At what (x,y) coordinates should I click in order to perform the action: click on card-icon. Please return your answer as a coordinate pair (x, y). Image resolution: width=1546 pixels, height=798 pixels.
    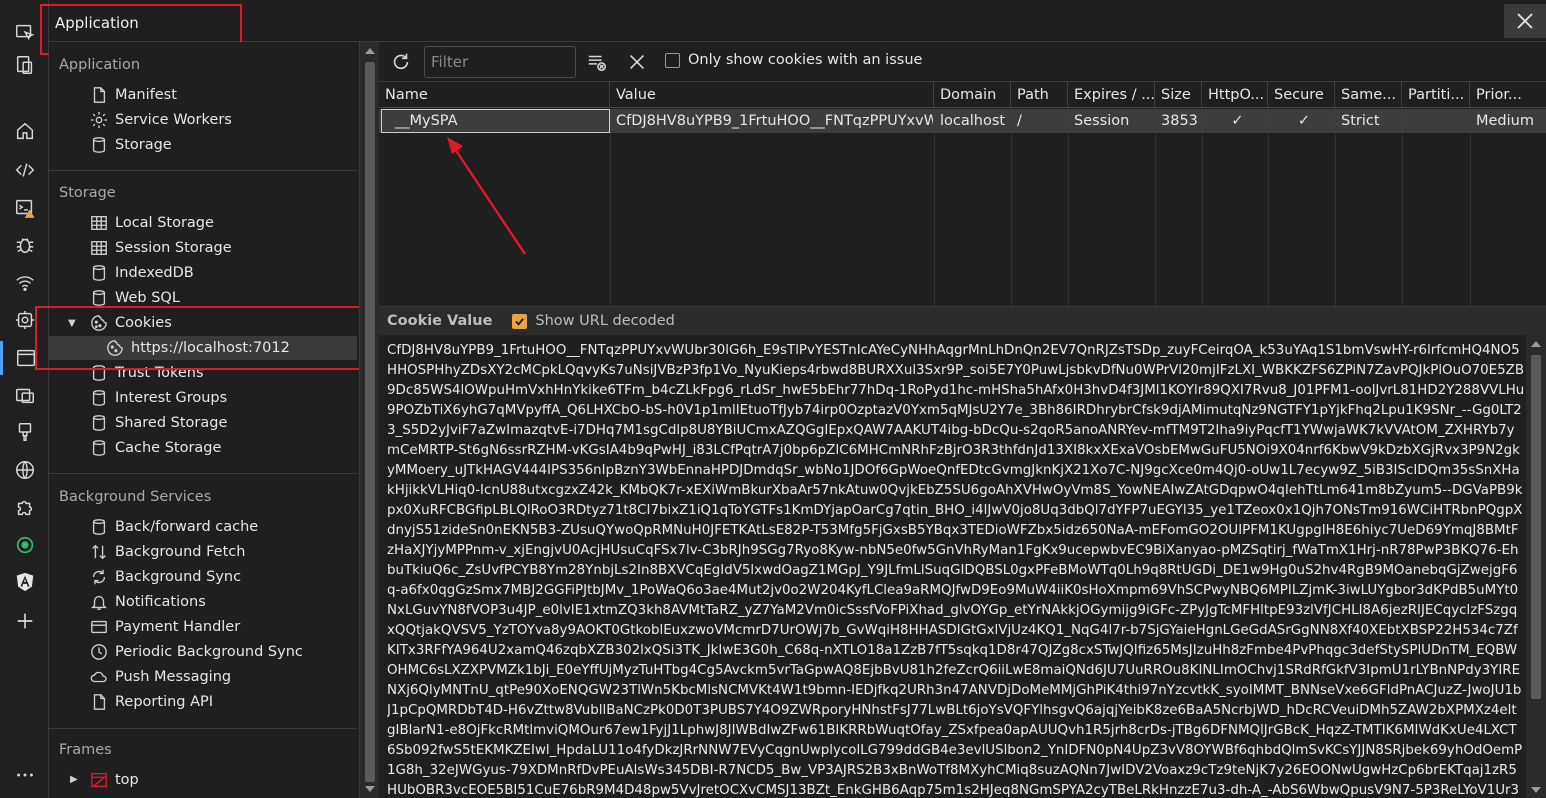
    Looking at the image, I should click on (99, 627).